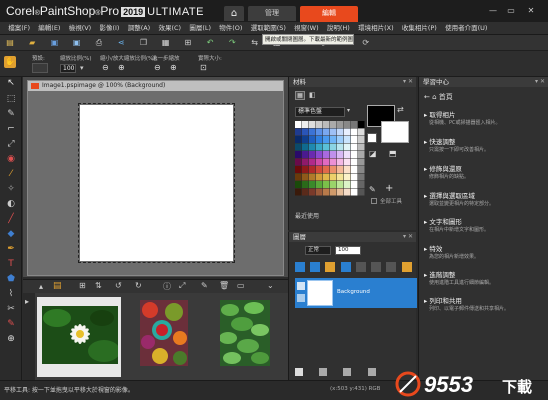  Describe the element at coordinates (230, 28) in the screenshot. I see `menu-objects: 物件(O)` at that location.